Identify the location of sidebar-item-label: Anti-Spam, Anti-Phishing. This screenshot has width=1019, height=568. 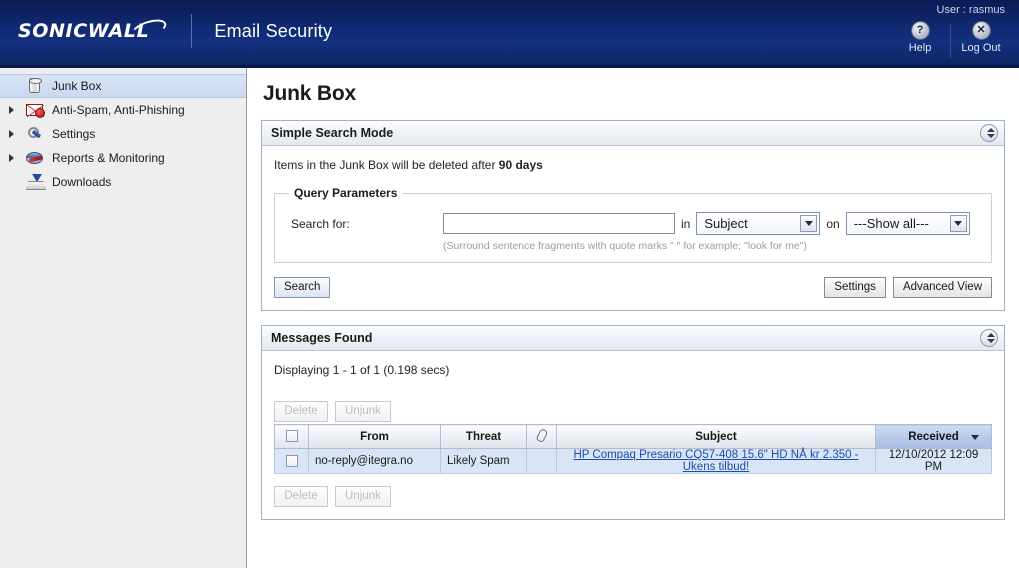
(118, 110).